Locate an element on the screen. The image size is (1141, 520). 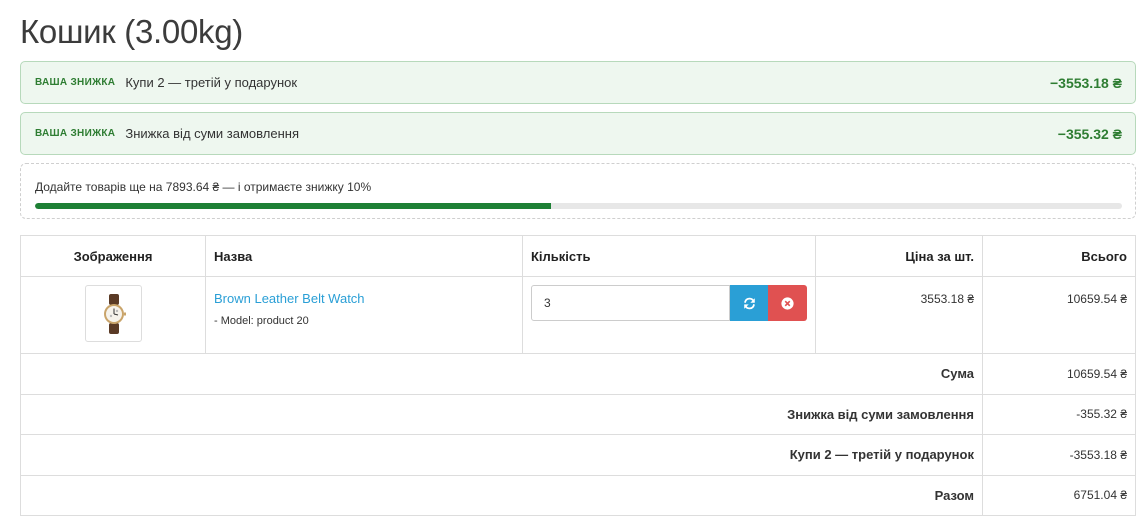
product-thumbnail is located at coordinates (113, 313).